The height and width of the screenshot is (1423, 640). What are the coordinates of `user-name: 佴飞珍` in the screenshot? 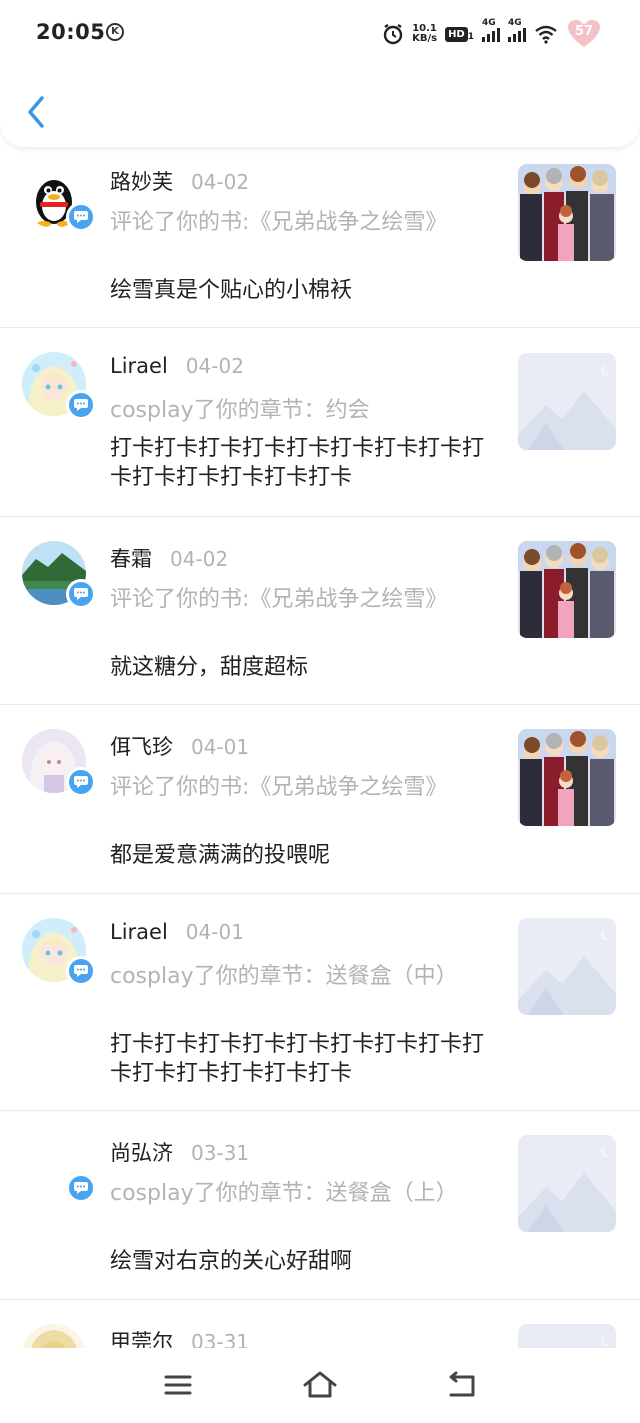 It's located at (141, 746).